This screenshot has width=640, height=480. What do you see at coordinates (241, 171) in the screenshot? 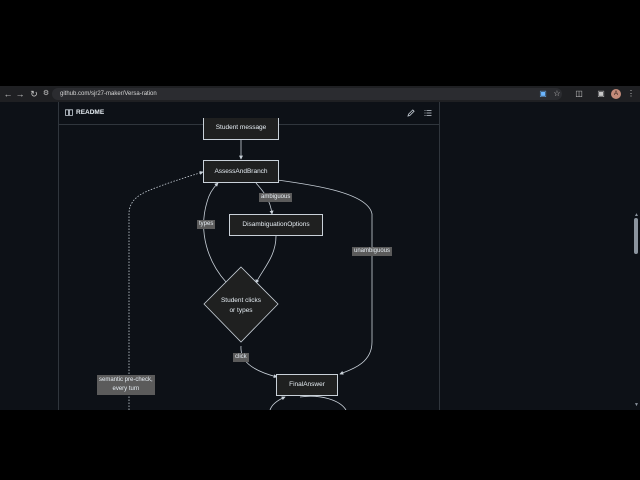
I see `node-assess-and-branch: AssessAndBranch` at bounding box center [241, 171].